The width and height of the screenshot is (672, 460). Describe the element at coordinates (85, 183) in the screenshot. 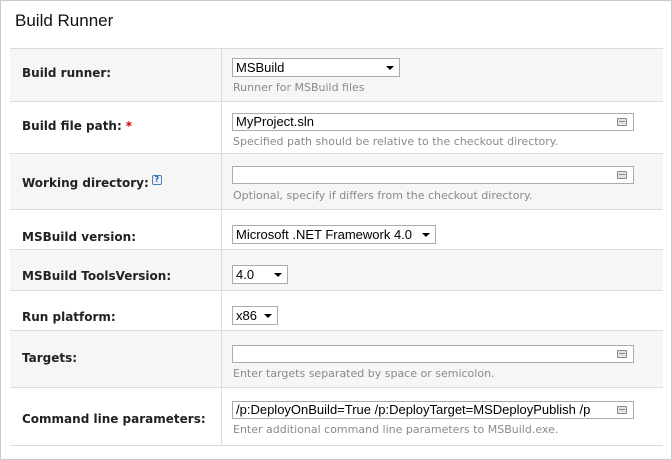

I see `working-directory-label-text: Working directory:` at that location.